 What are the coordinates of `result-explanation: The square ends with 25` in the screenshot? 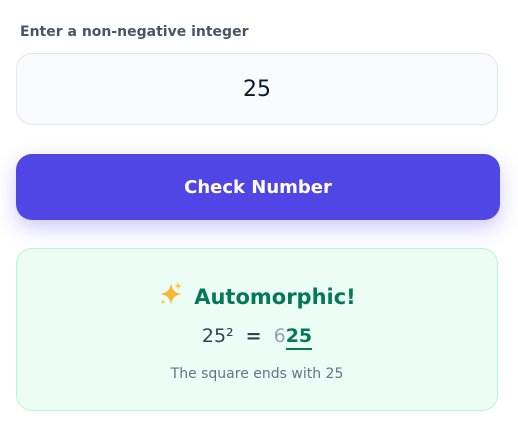 It's located at (257, 374).